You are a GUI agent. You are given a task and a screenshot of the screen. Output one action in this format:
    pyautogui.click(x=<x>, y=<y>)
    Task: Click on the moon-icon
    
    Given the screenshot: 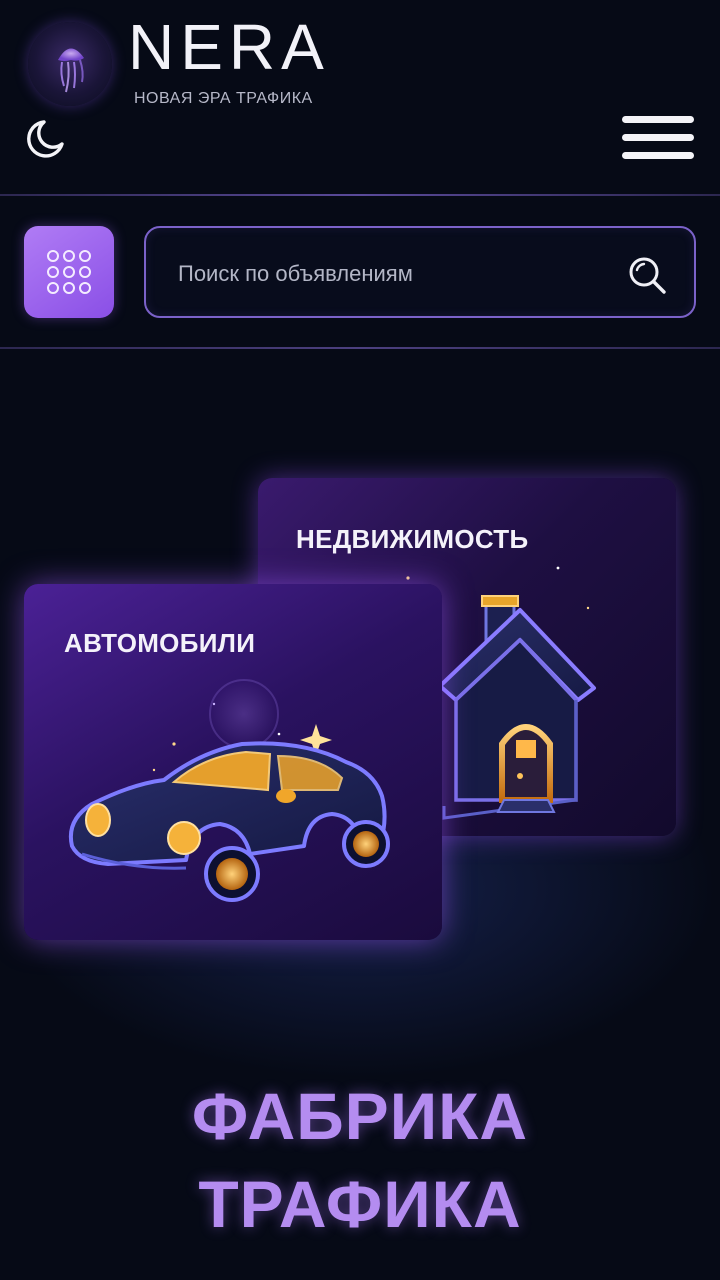 What is the action you would take?
    pyautogui.click(x=45, y=139)
    